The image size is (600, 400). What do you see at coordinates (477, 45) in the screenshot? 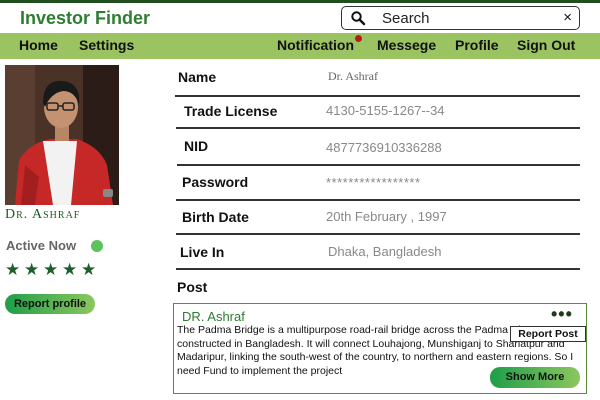
I see `nav-profile: Profile` at bounding box center [477, 45].